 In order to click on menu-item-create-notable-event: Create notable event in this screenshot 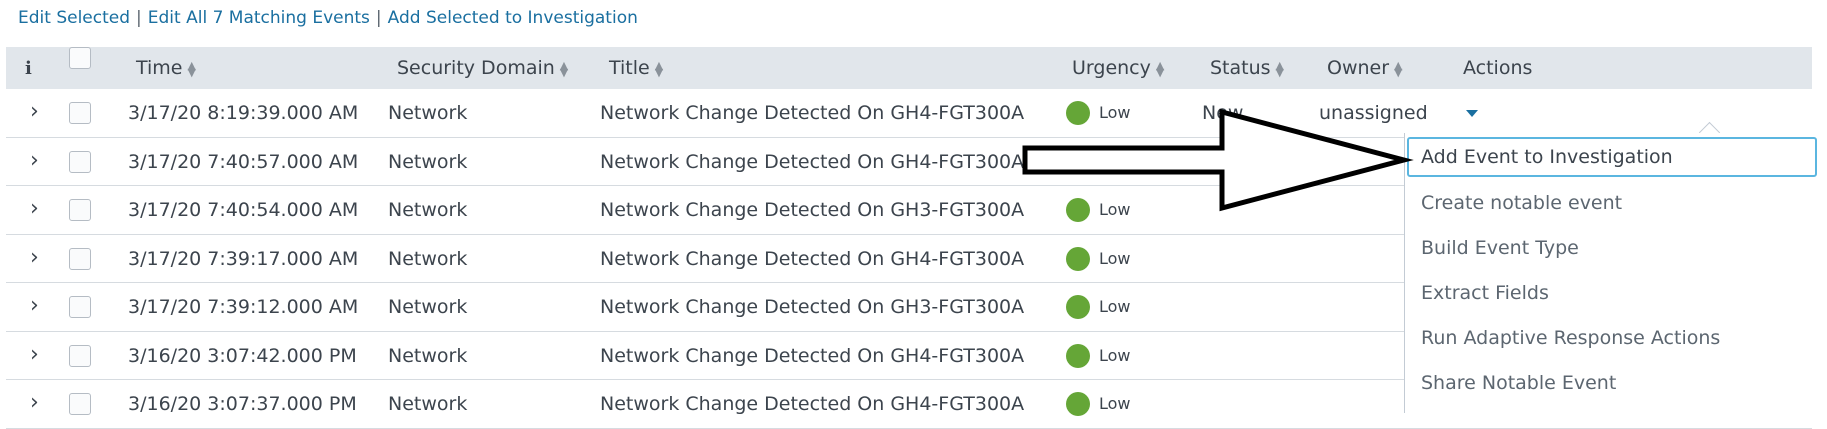, I will do `click(1521, 203)`.